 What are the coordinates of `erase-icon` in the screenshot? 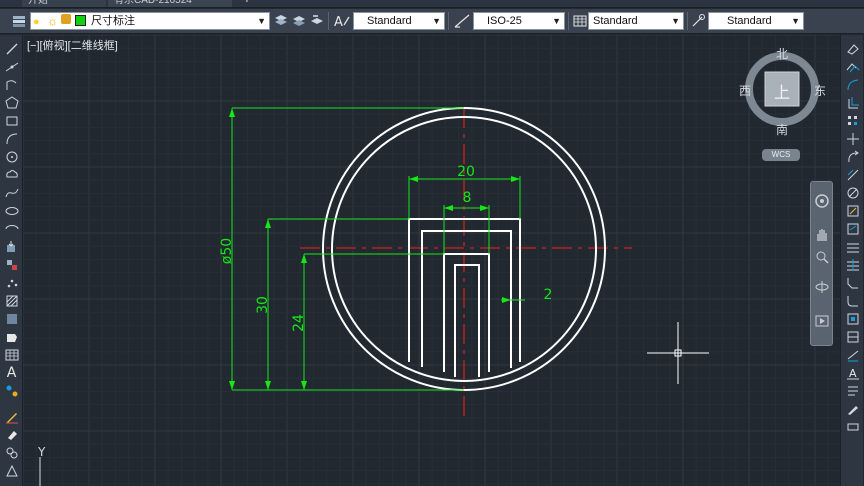 It's located at (11, 434).